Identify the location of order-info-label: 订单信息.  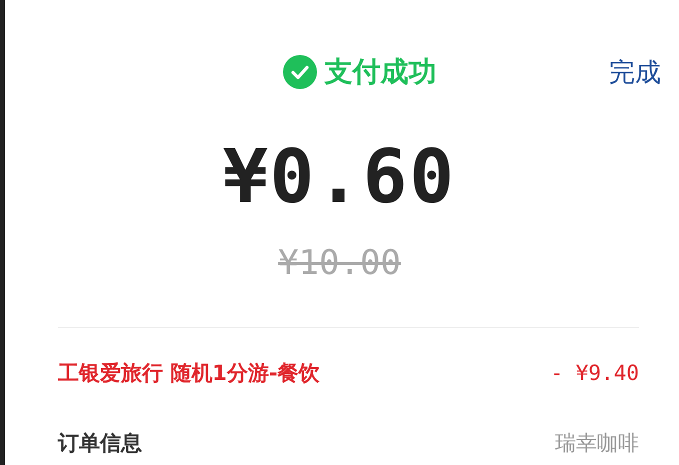
(100, 443).